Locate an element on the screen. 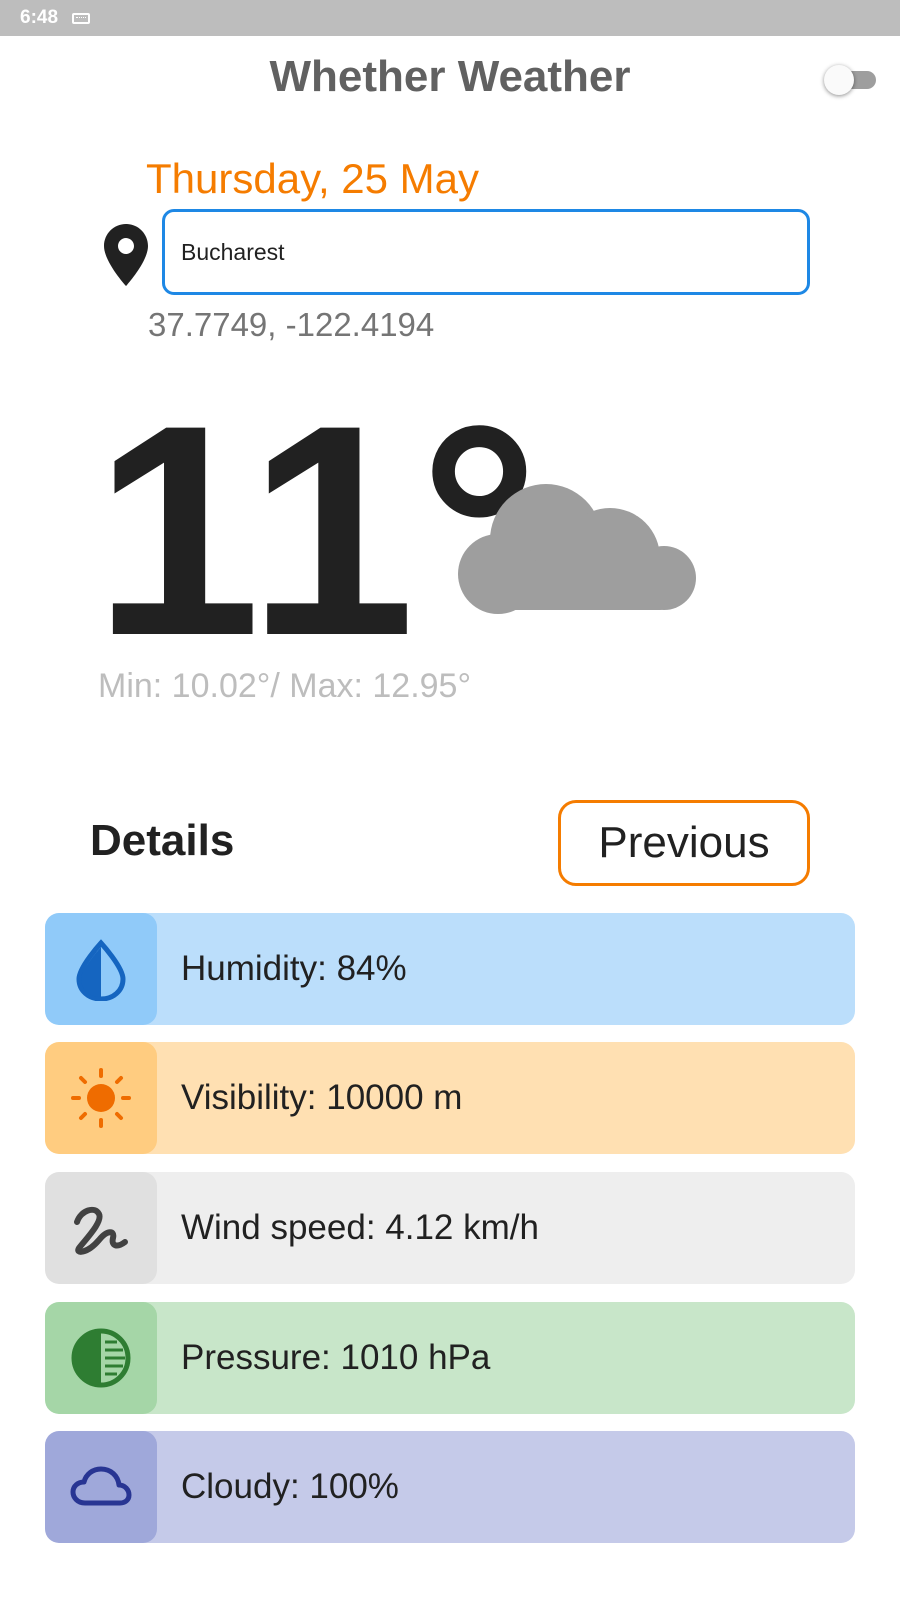 The height and width of the screenshot is (1600, 900). min-max-temperature: Min: 10.02°/ Max: 12.95° is located at coordinates (285, 686).